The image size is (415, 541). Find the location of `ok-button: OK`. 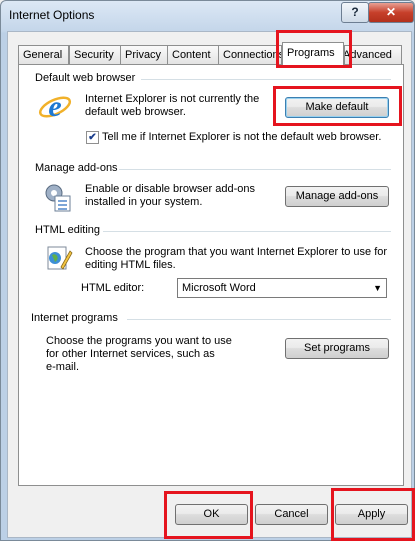

ok-button: OK is located at coordinates (211, 514).